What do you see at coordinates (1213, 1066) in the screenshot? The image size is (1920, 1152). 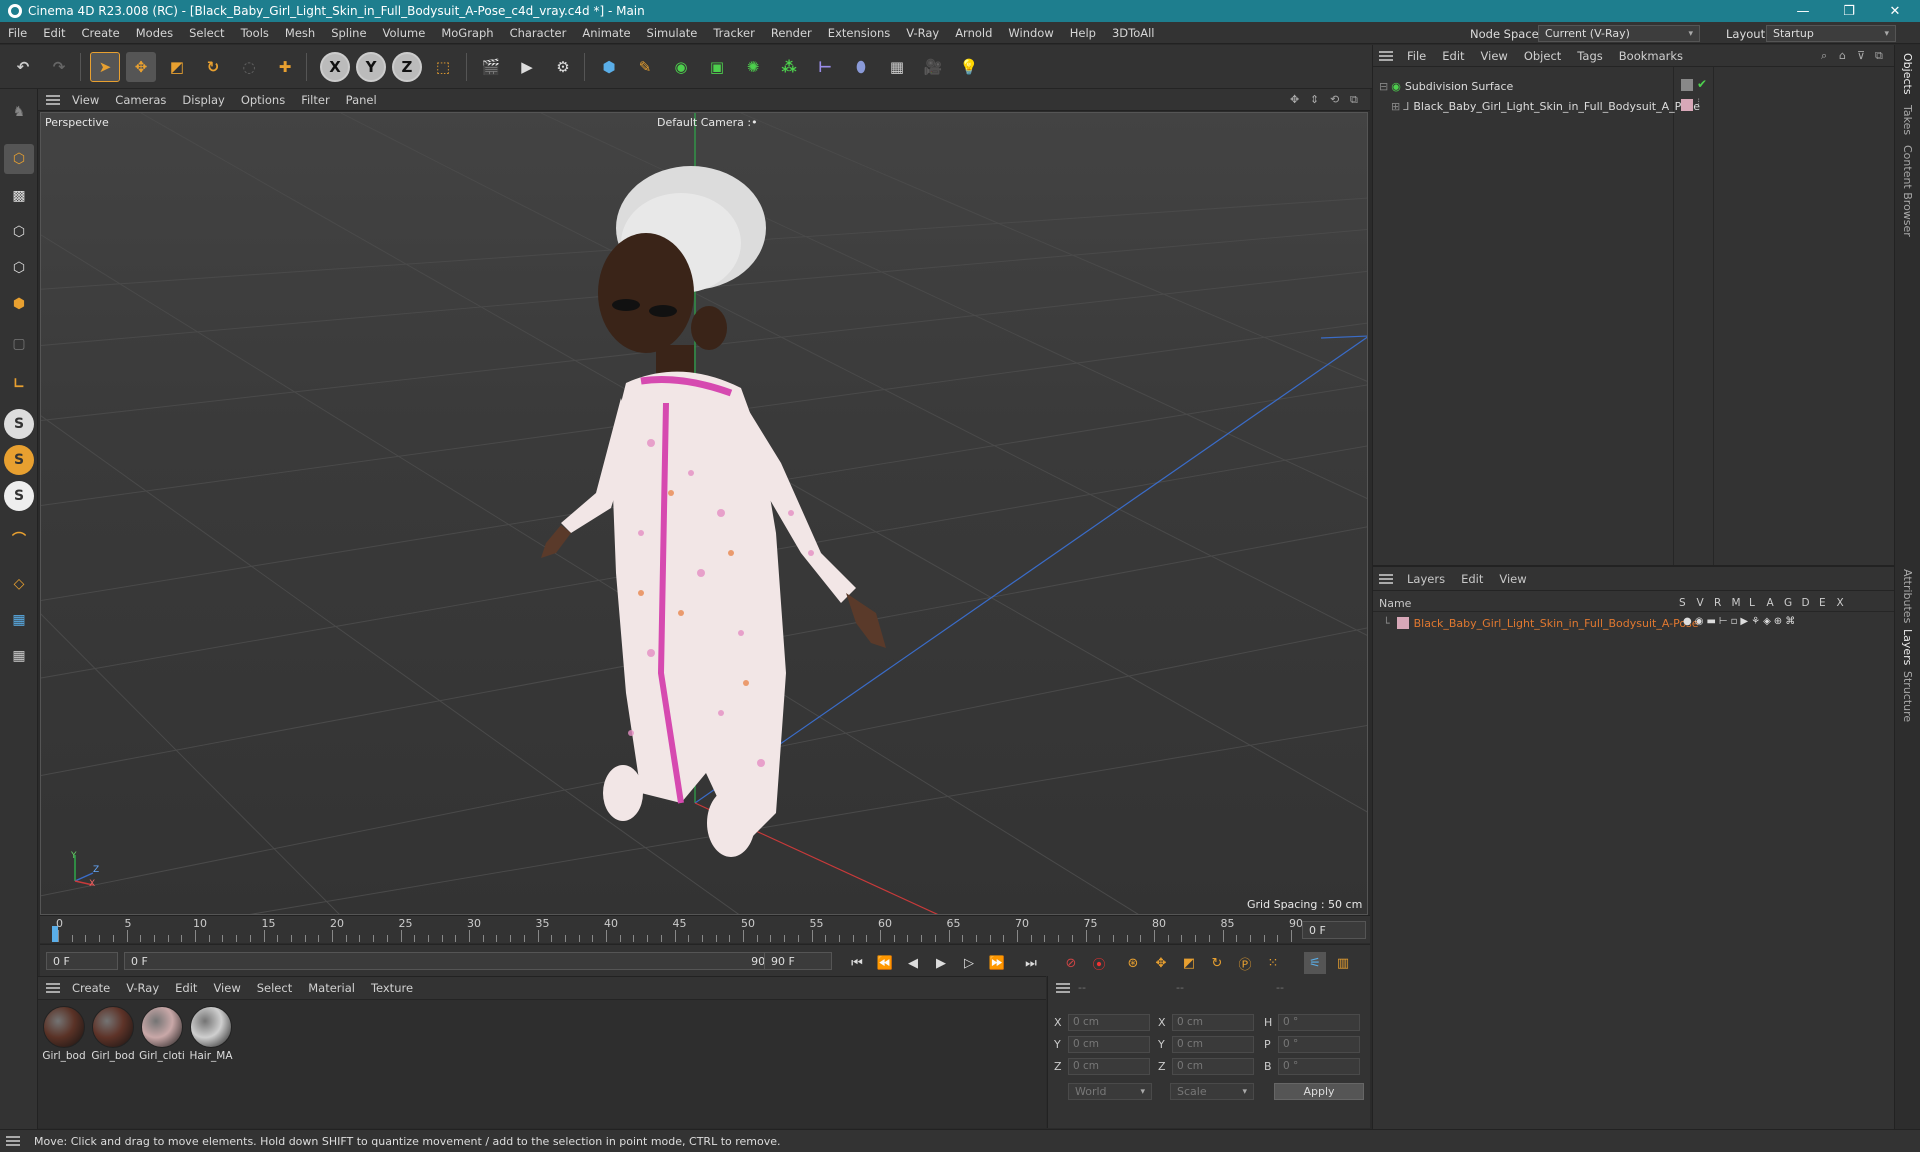 I see `size-z-field: 0 cm` at bounding box center [1213, 1066].